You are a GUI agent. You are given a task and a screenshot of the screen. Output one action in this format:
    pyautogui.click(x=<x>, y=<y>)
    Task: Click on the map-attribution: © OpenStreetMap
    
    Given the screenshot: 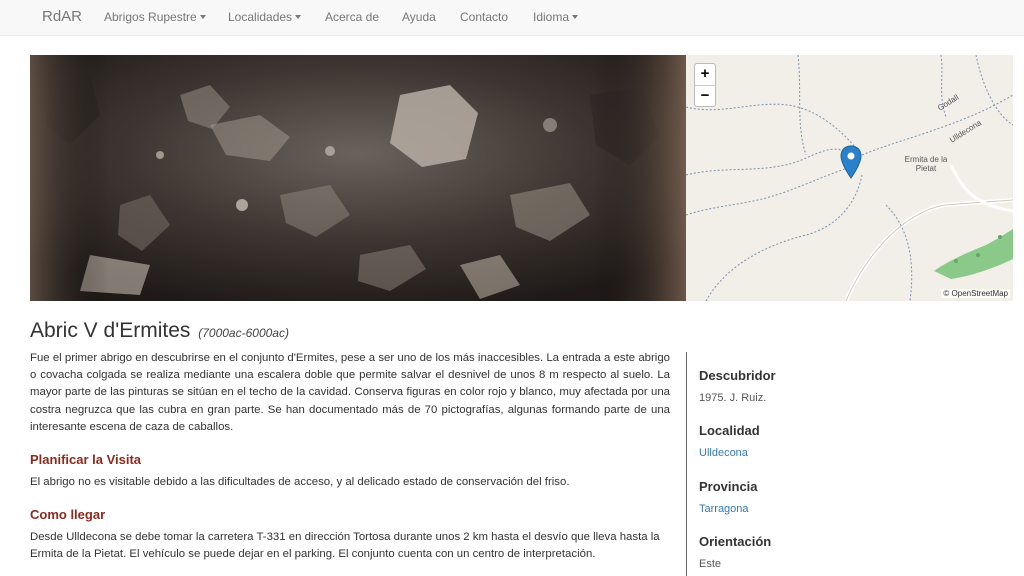 What is the action you would take?
    pyautogui.click(x=975, y=293)
    